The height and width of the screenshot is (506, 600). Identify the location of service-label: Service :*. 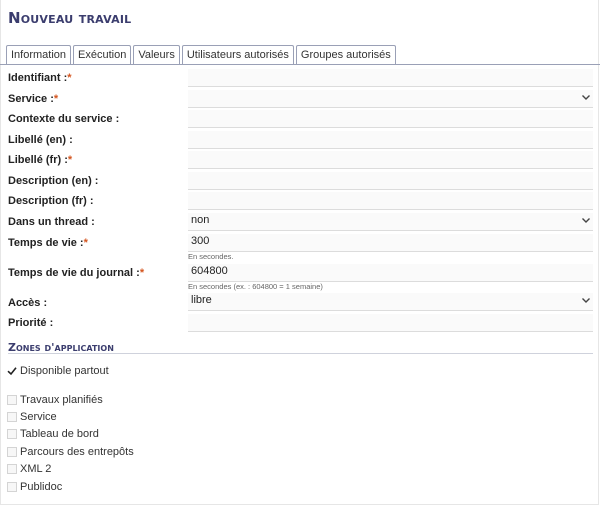
(33, 99).